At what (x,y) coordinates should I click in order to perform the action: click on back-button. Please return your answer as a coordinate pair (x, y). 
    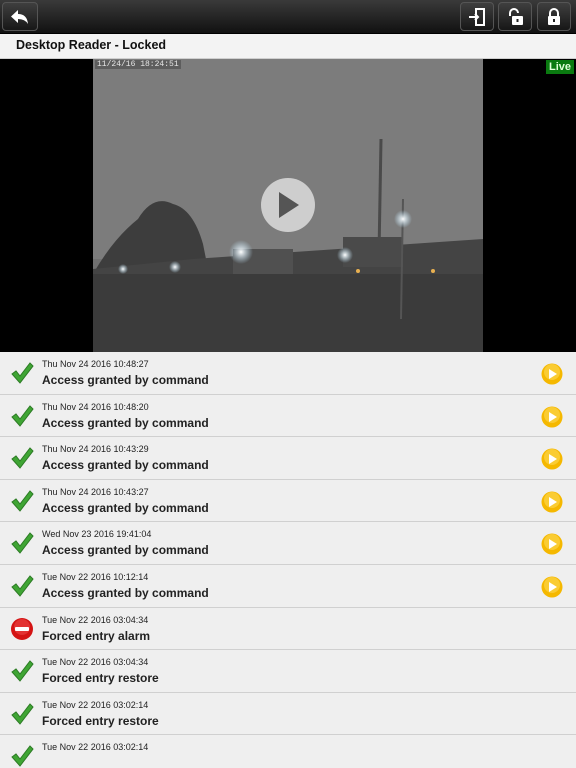
    Looking at the image, I should click on (20, 16).